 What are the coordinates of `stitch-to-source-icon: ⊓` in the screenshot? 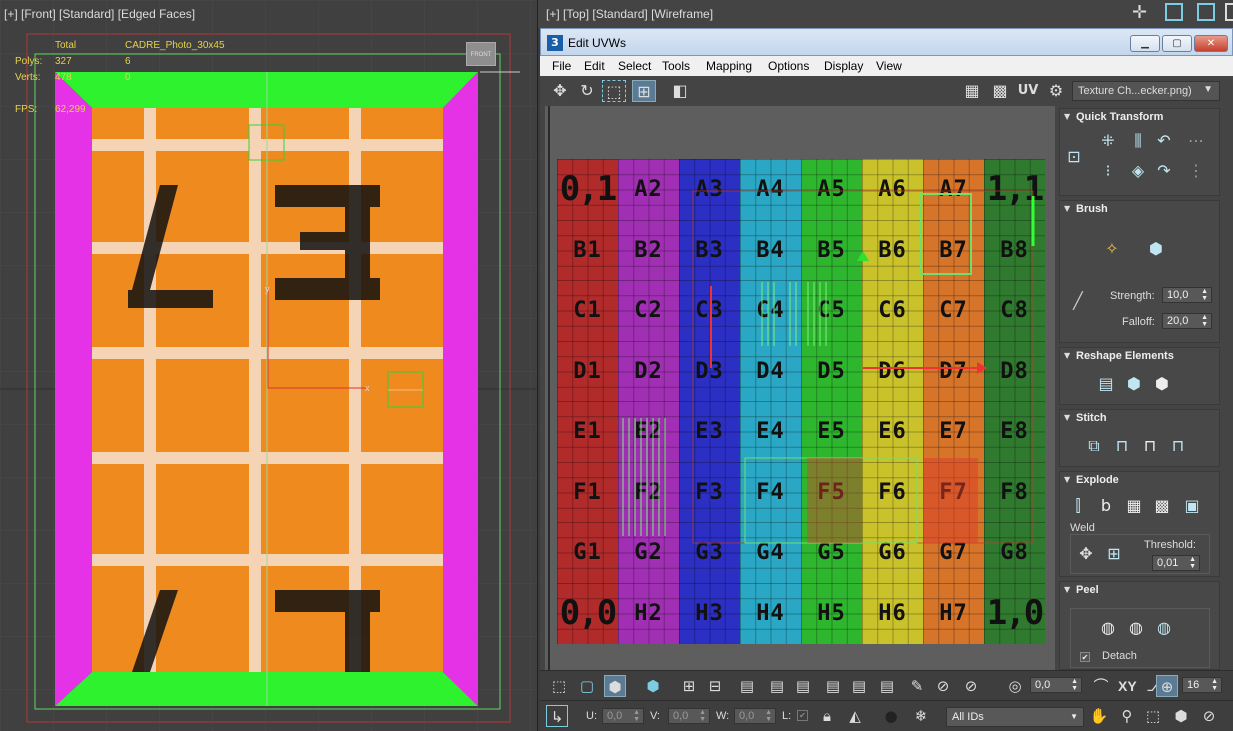 It's located at (1122, 446).